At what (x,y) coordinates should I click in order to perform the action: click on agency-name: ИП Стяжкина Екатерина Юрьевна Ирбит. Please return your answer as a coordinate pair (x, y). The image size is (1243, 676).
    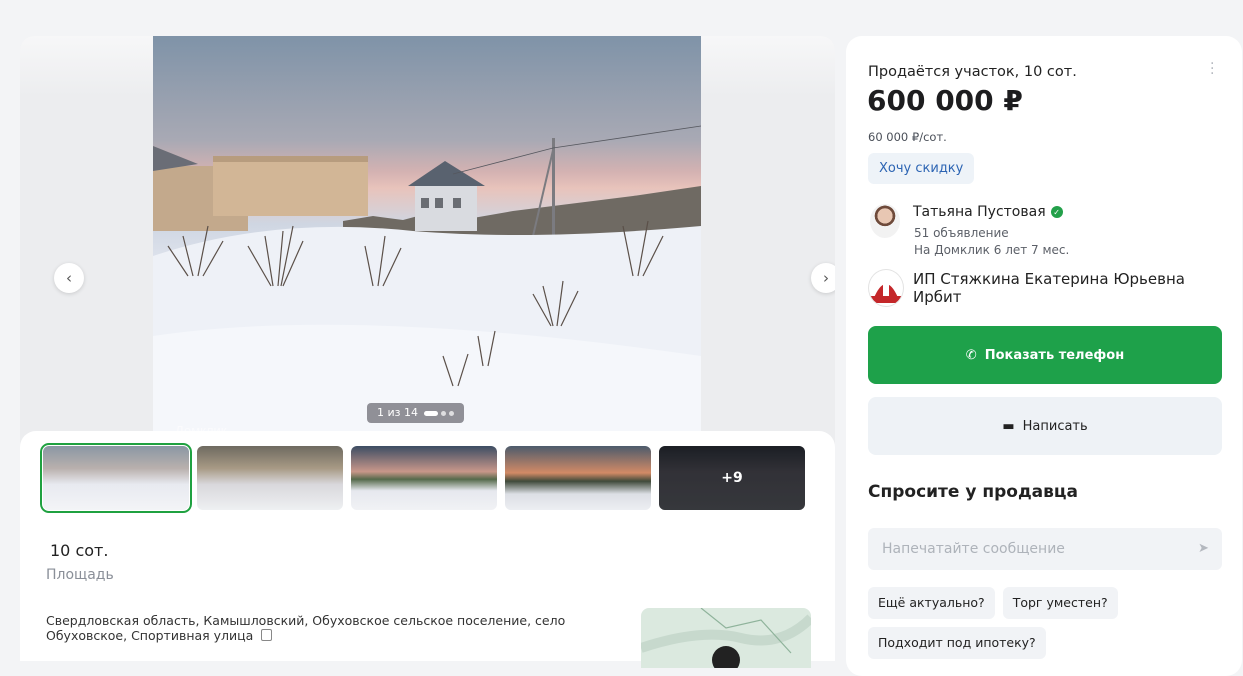
    Looking at the image, I should click on (1049, 288).